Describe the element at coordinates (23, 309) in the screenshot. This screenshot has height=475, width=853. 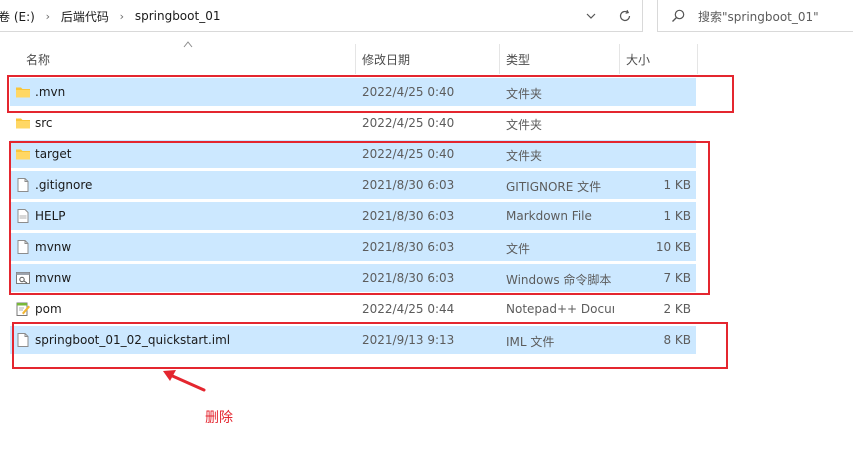
I see `notepad-file-icon` at that location.